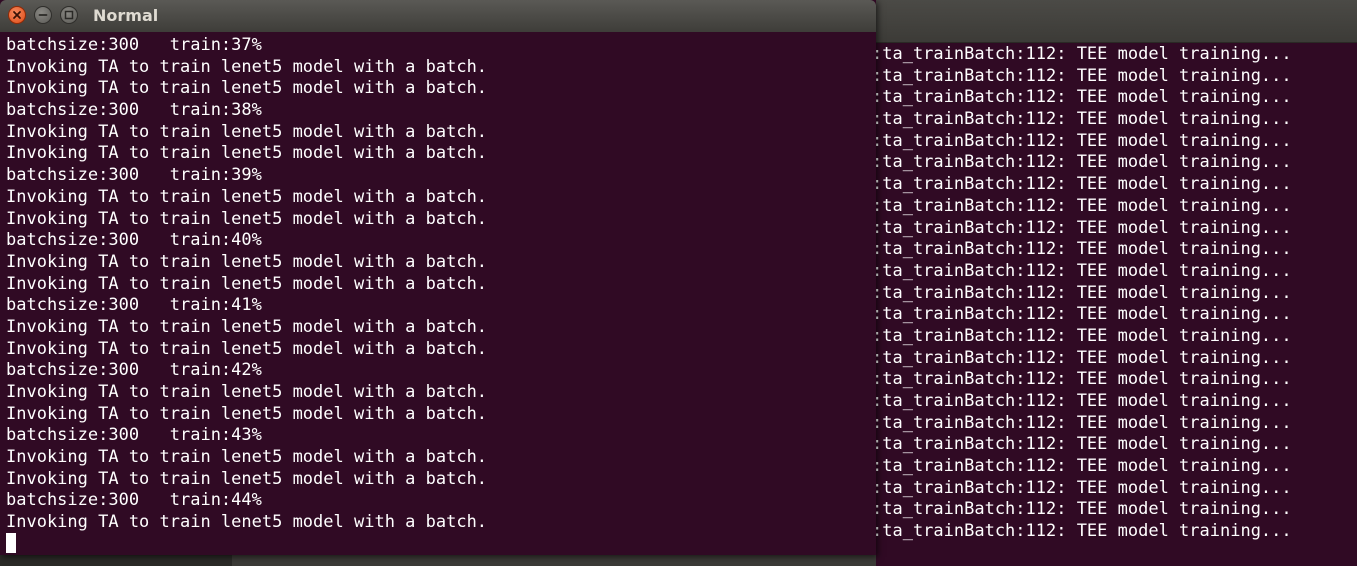 This screenshot has height=566, width=1357. What do you see at coordinates (134, 45) in the screenshot?
I see `terminal-output-line: batchsize:300 train:37%` at bounding box center [134, 45].